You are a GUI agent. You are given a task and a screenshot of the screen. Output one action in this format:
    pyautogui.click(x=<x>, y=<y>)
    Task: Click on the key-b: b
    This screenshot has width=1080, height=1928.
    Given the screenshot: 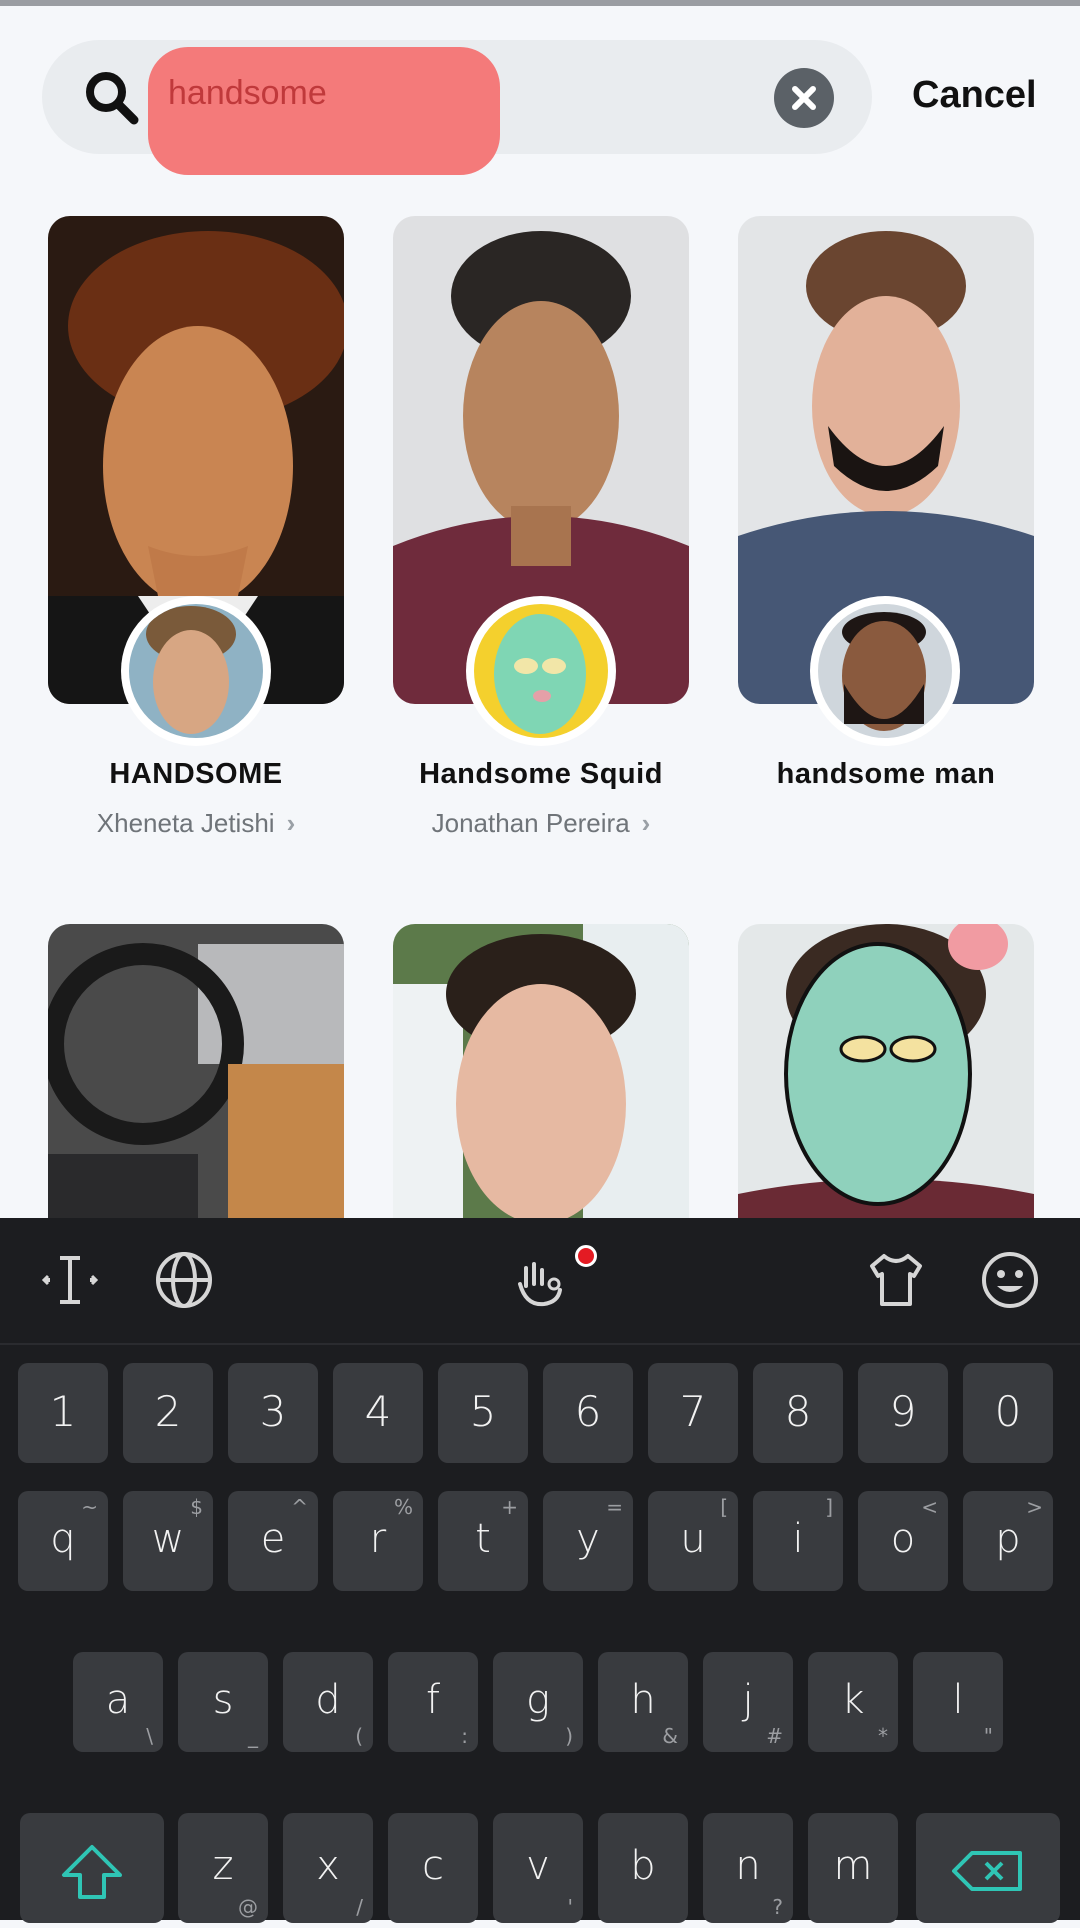 What is the action you would take?
    pyautogui.click(x=643, y=1868)
    